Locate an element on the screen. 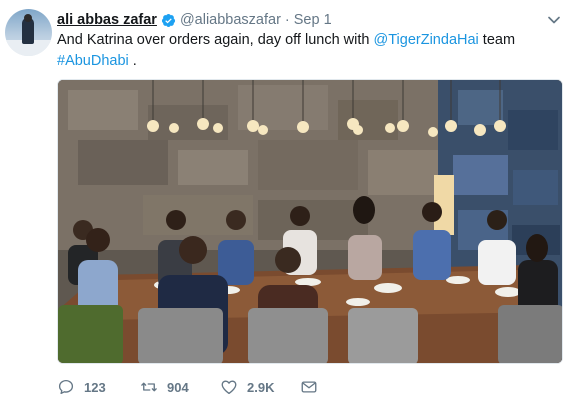  retweet-count: 904 is located at coordinates (178, 387).